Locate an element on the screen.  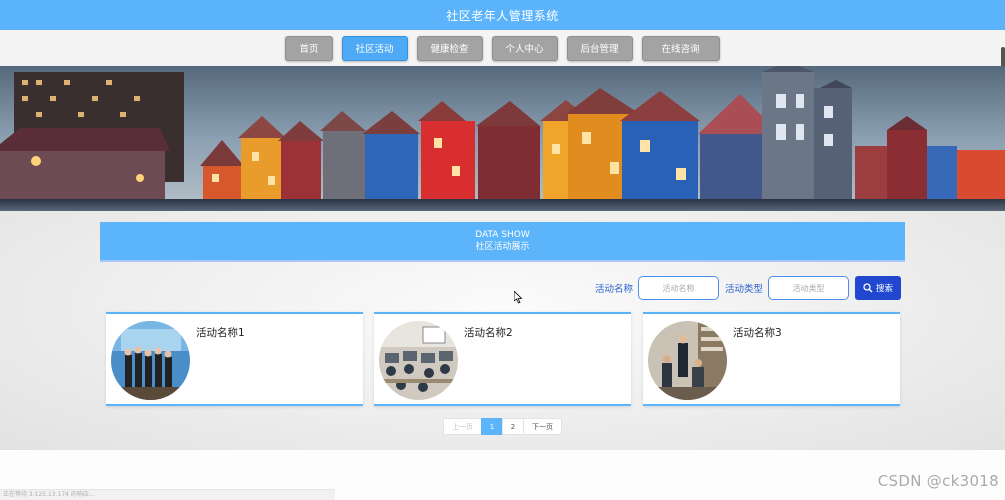
page-1-button: 1 is located at coordinates (492, 426).